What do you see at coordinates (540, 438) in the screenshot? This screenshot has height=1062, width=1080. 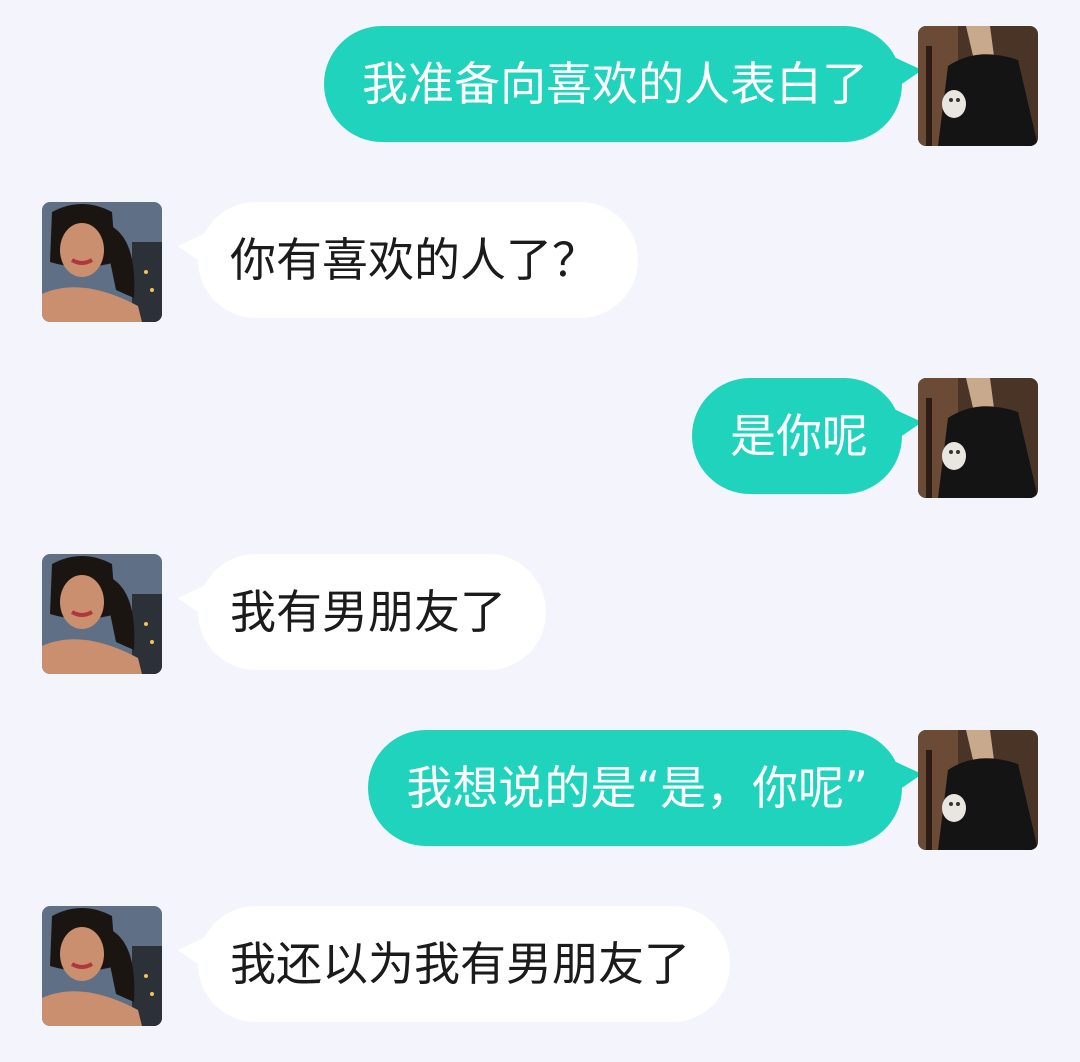 I see `message-row-sent: 是你呢` at bounding box center [540, 438].